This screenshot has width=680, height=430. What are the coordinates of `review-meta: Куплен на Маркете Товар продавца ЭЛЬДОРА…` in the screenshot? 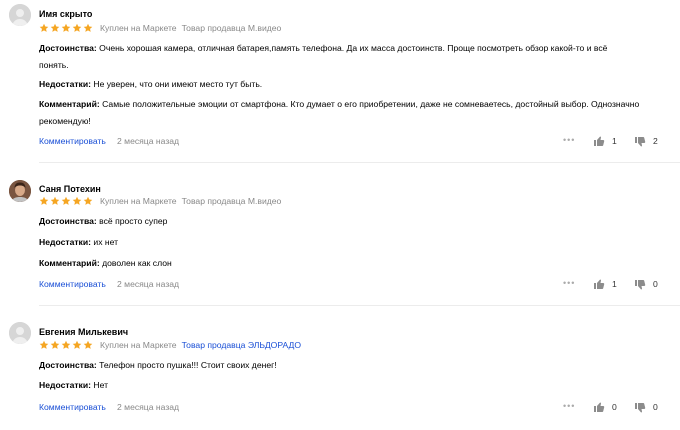 It's located at (170, 345).